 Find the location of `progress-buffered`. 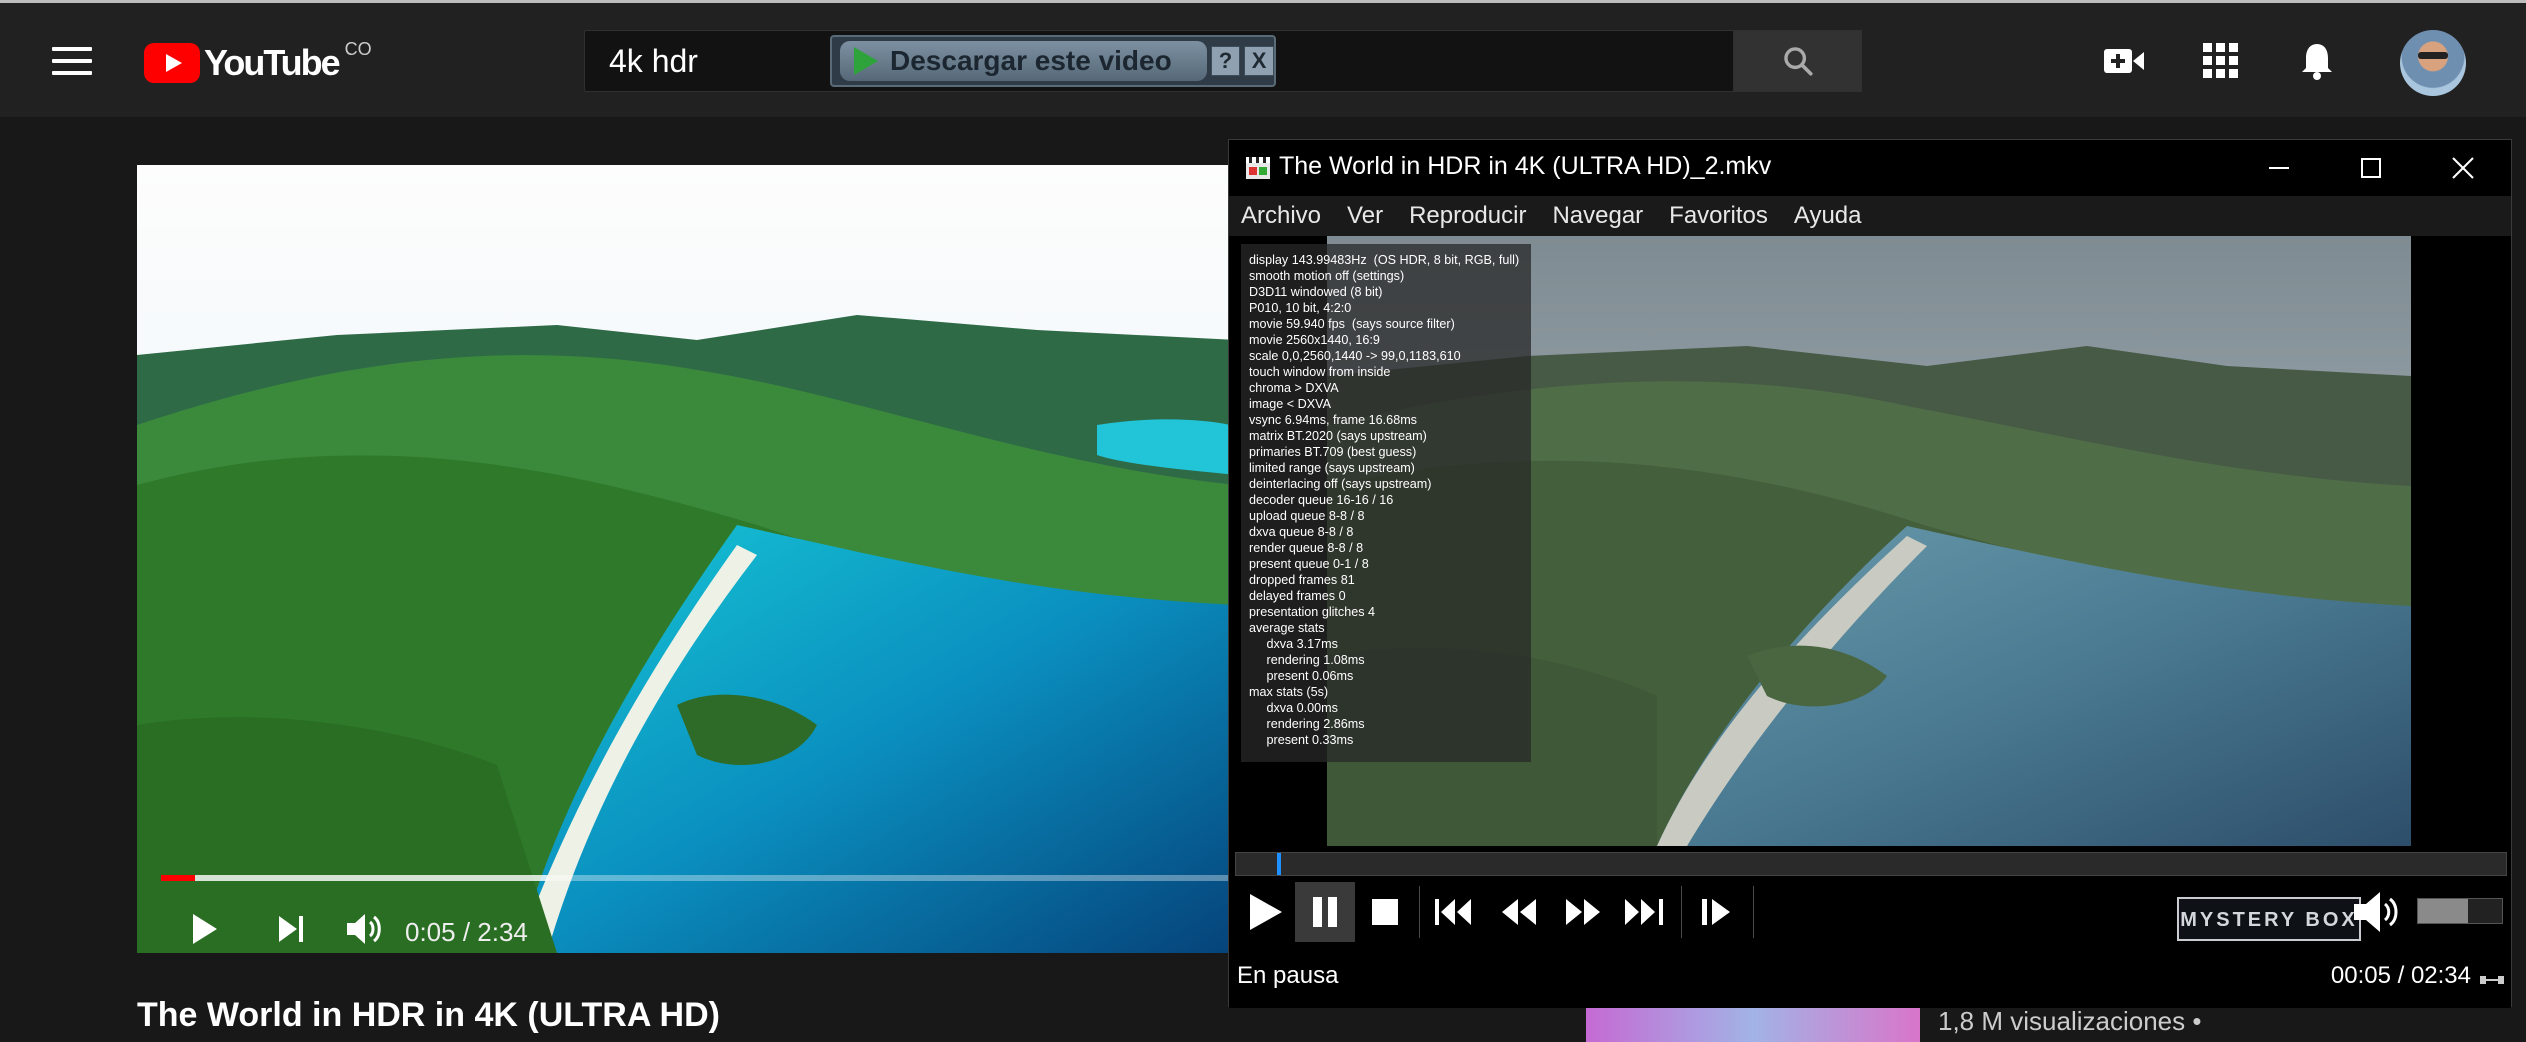

progress-buffered is located at coordinates (355, 878).